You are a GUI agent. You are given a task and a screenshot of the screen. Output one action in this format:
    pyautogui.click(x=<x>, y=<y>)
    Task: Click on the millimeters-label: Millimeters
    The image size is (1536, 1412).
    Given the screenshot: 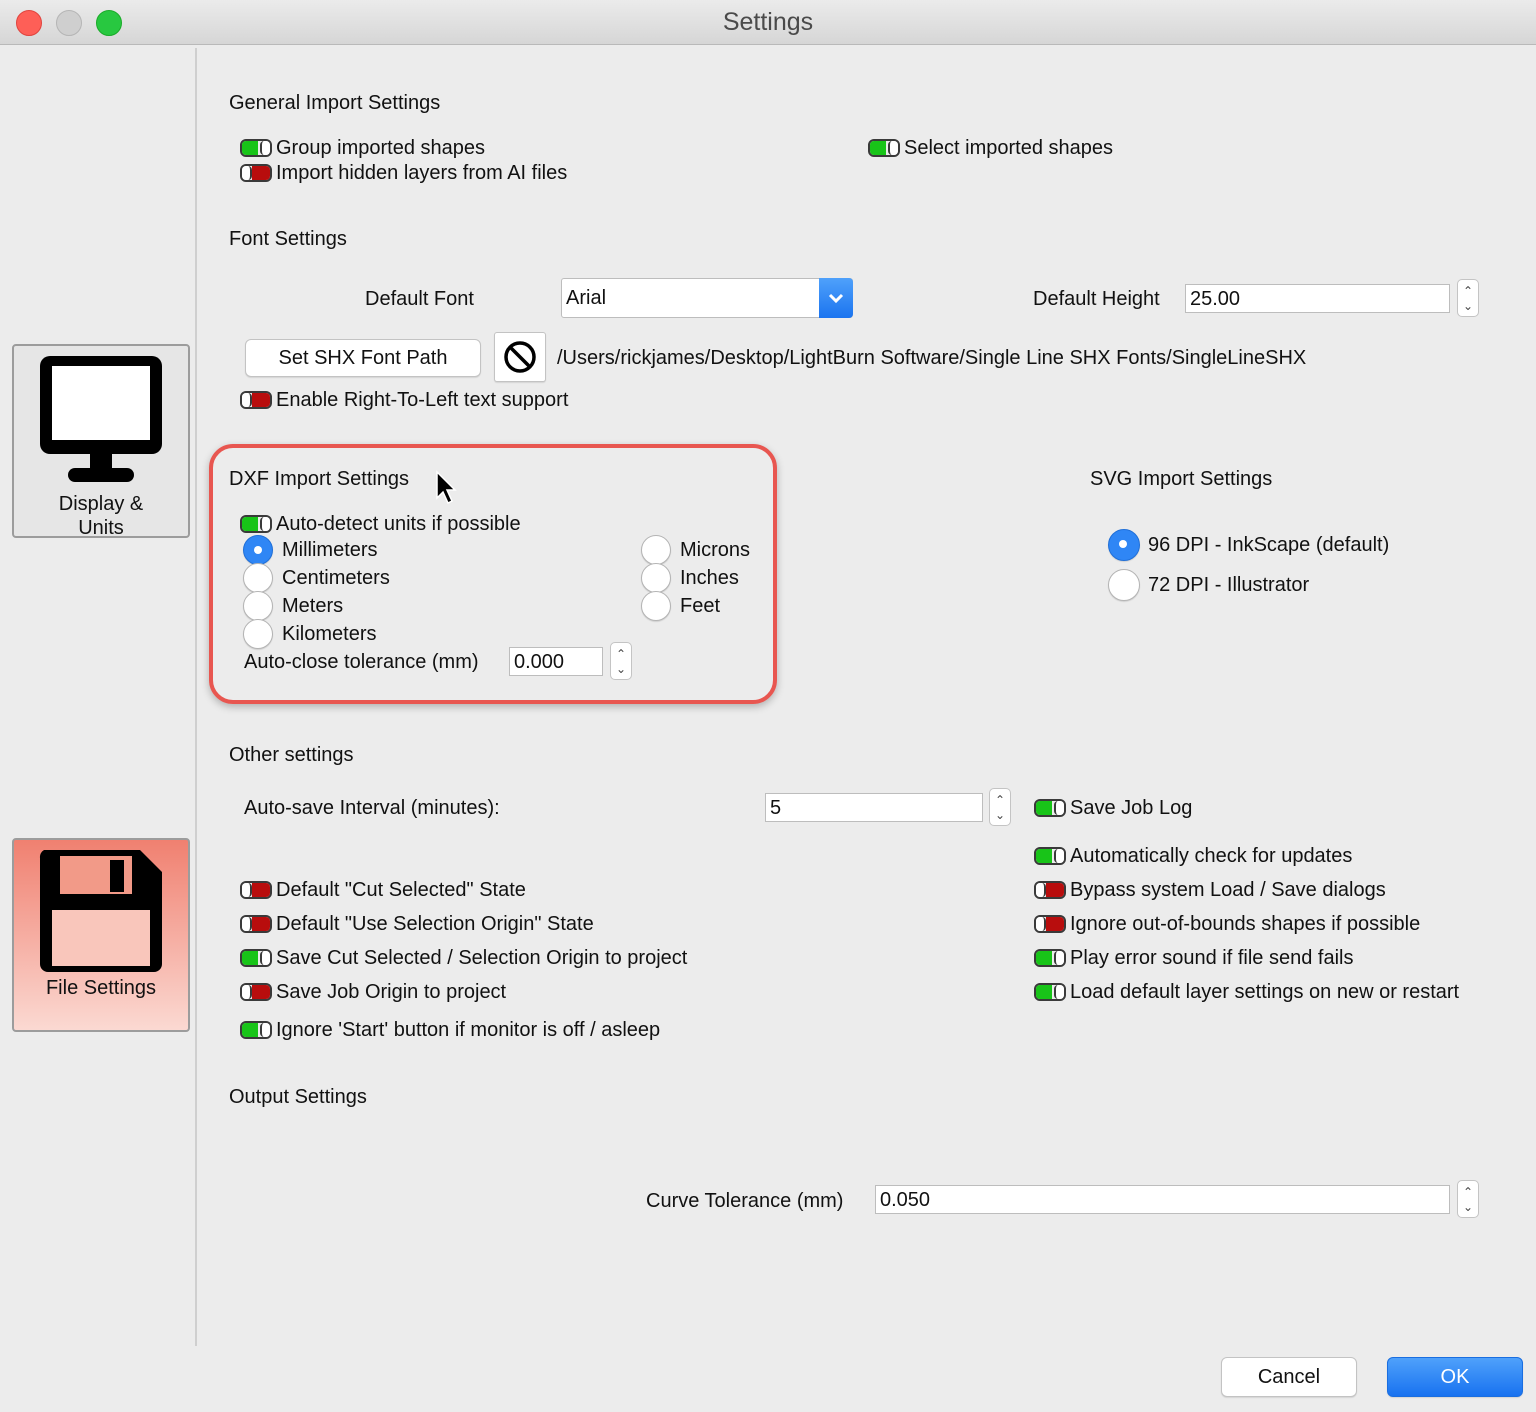 What is the action you would take?
    pyautogui.click(x=330, y=550)
    